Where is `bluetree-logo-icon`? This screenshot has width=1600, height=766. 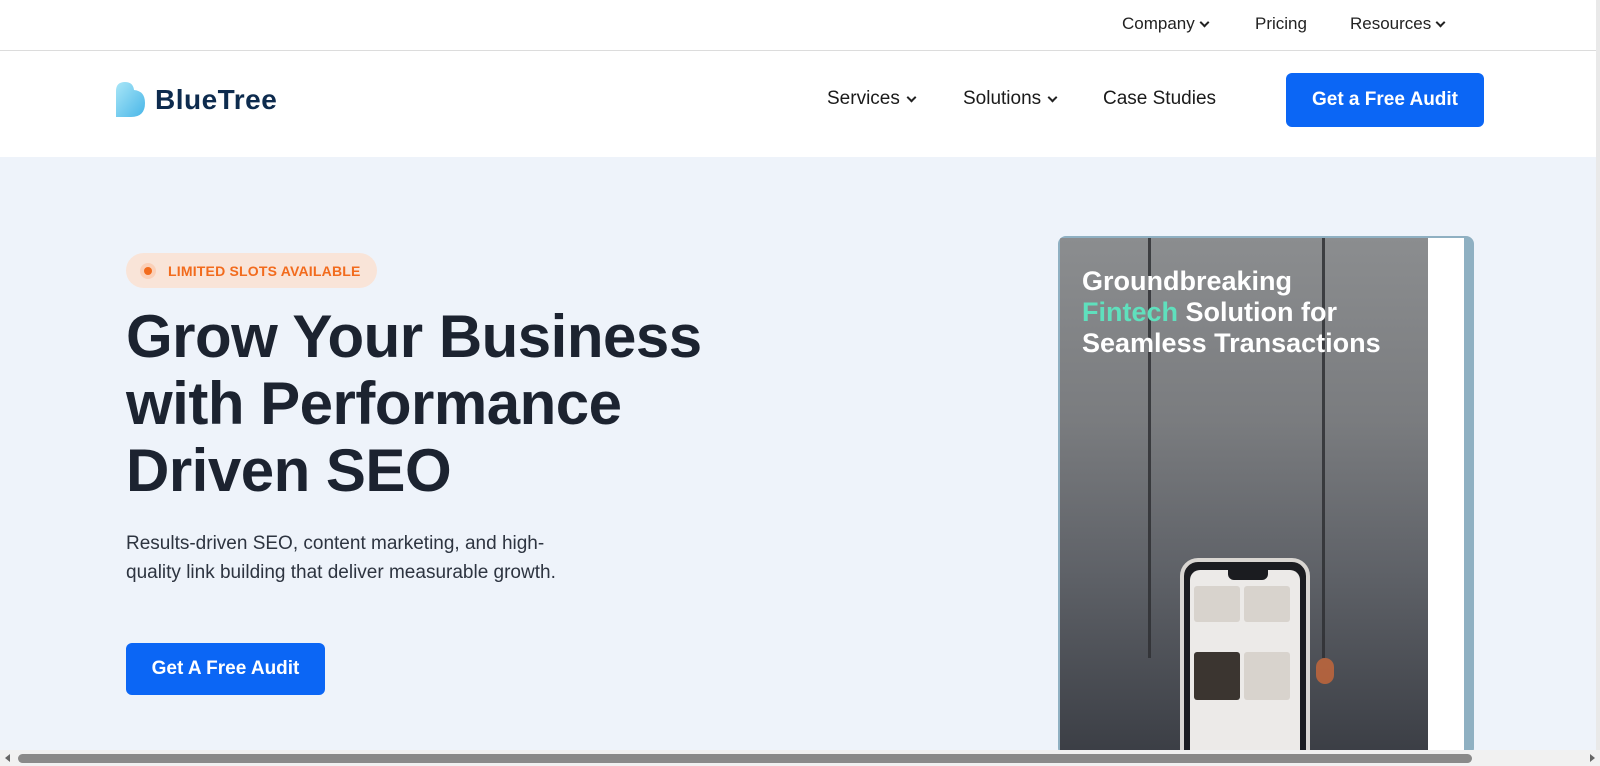 bluetree-logo-icon is located at coordinates (130, 99).